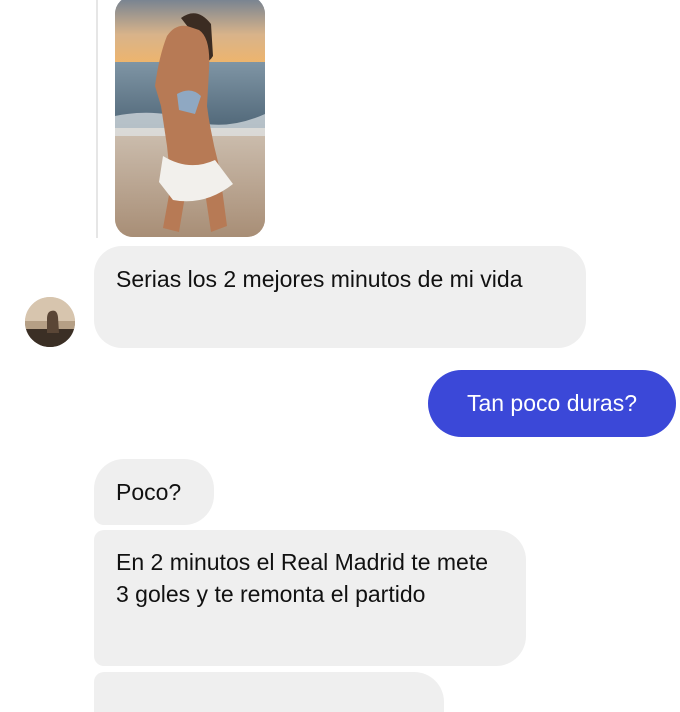 Image resolution: width=680 pixels, height=712 pixels. I want to click on reply-thread-line, so click(97, 119).